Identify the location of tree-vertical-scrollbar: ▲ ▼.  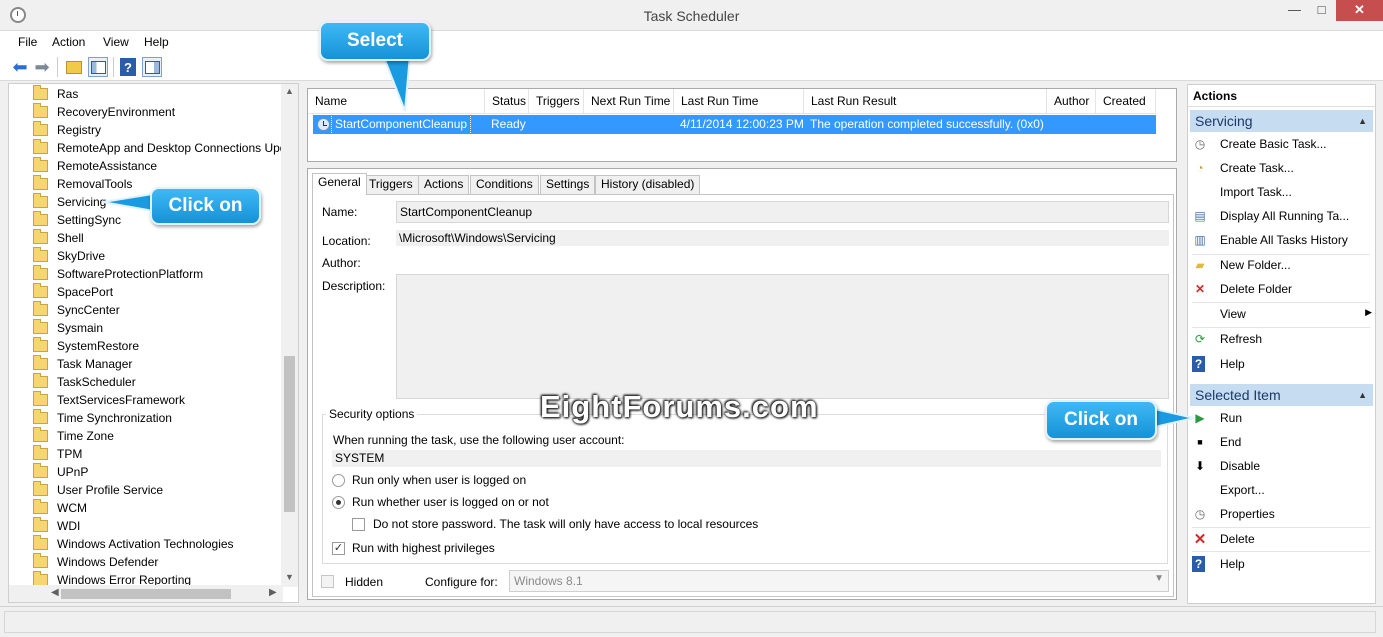
(289, 335).